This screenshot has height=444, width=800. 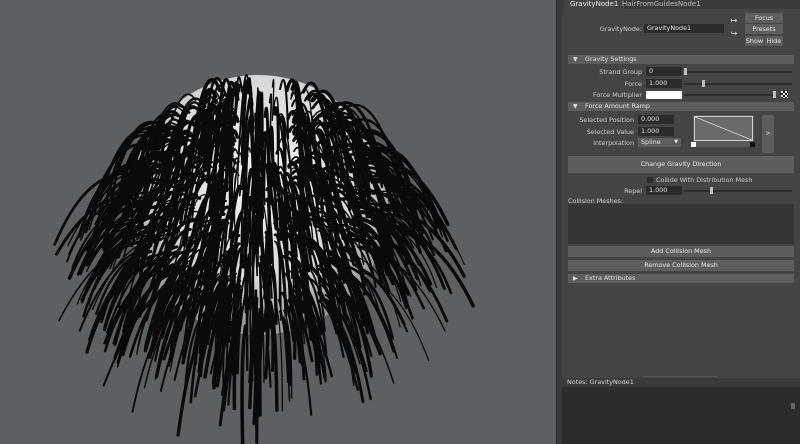 What do you see at coordinates (738, 191) in the screenshot?
I see `repel-slider` at bounding box center [738, 191].